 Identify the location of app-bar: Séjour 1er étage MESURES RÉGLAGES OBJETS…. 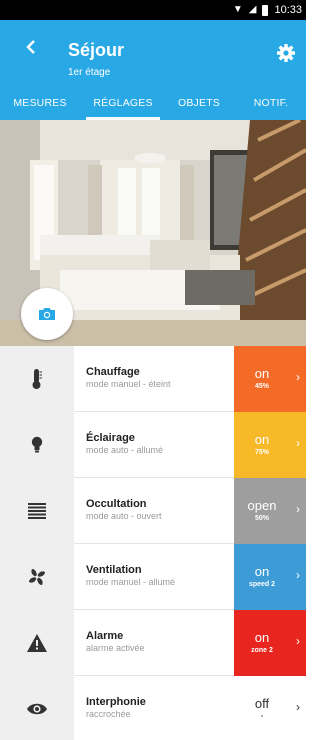
(153, 70).